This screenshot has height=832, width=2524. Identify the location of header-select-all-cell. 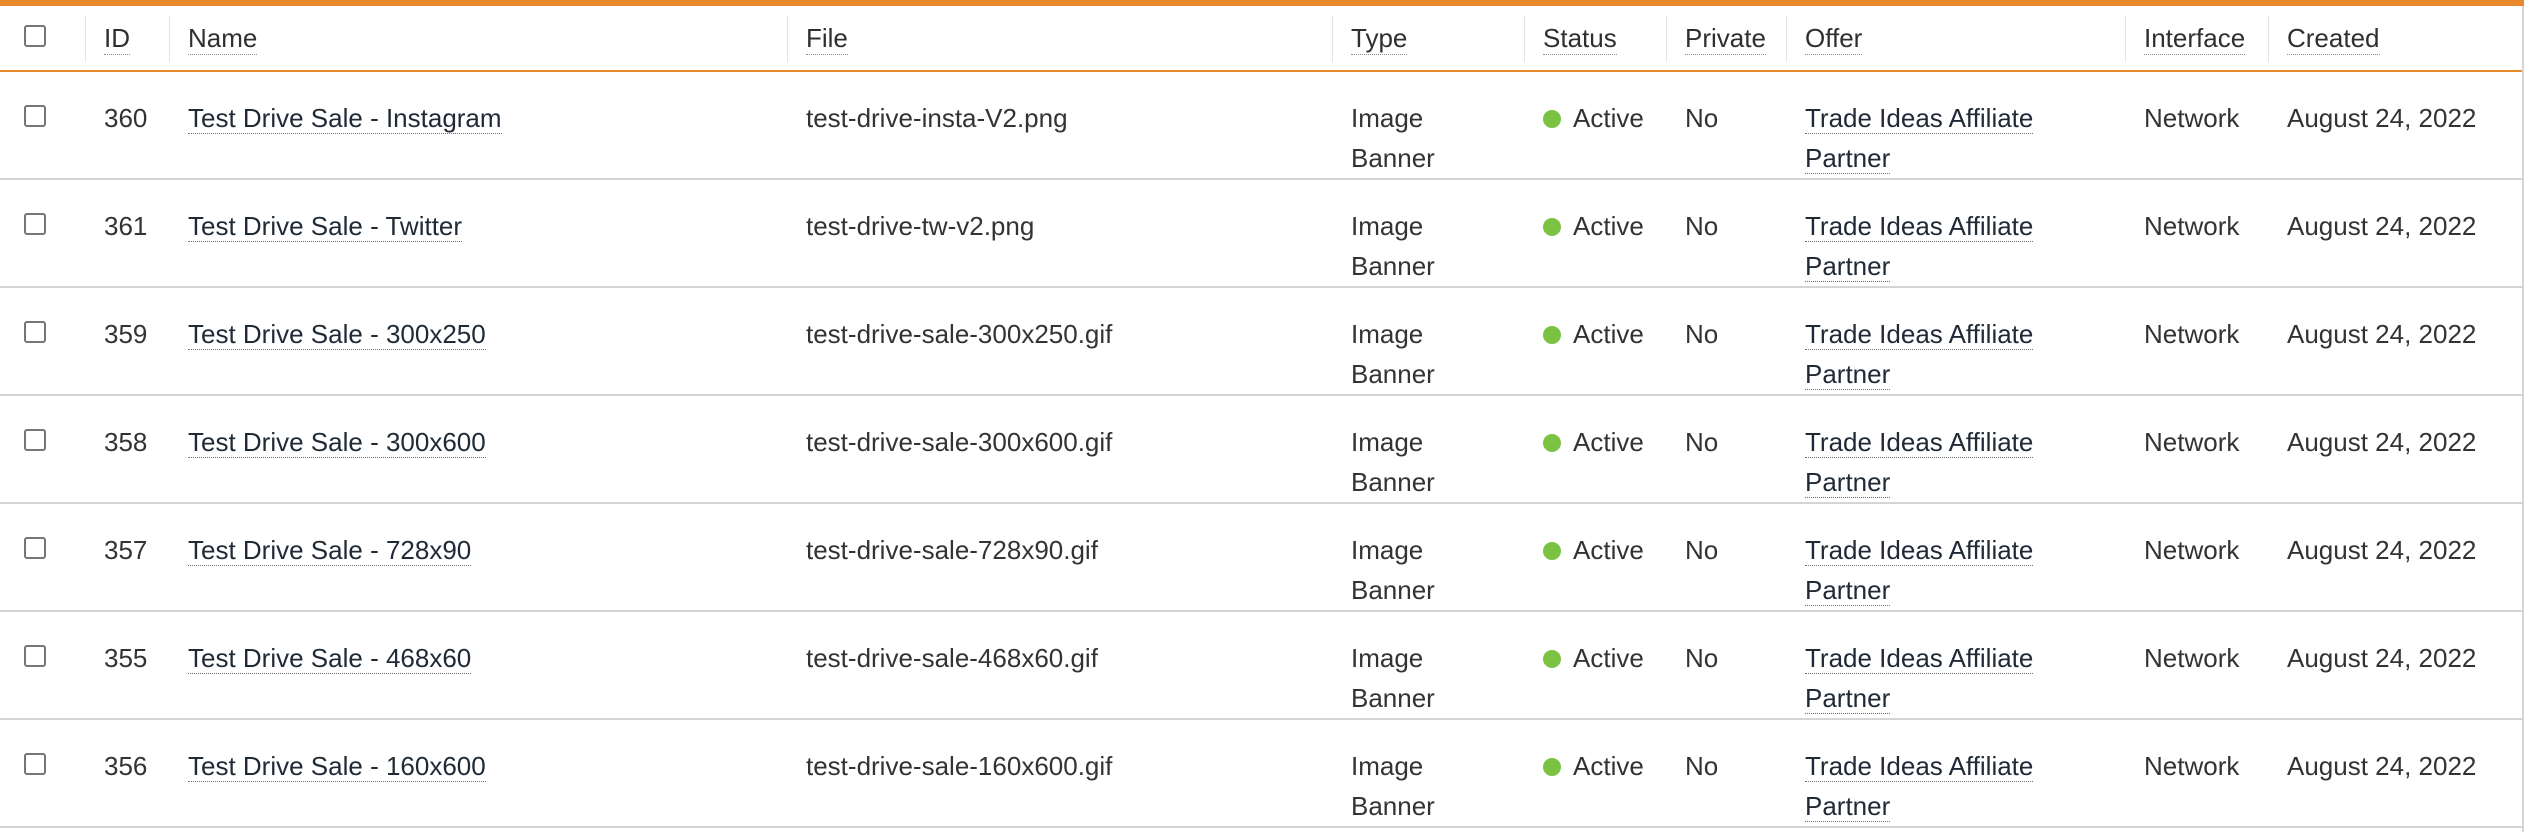
(43, 39).